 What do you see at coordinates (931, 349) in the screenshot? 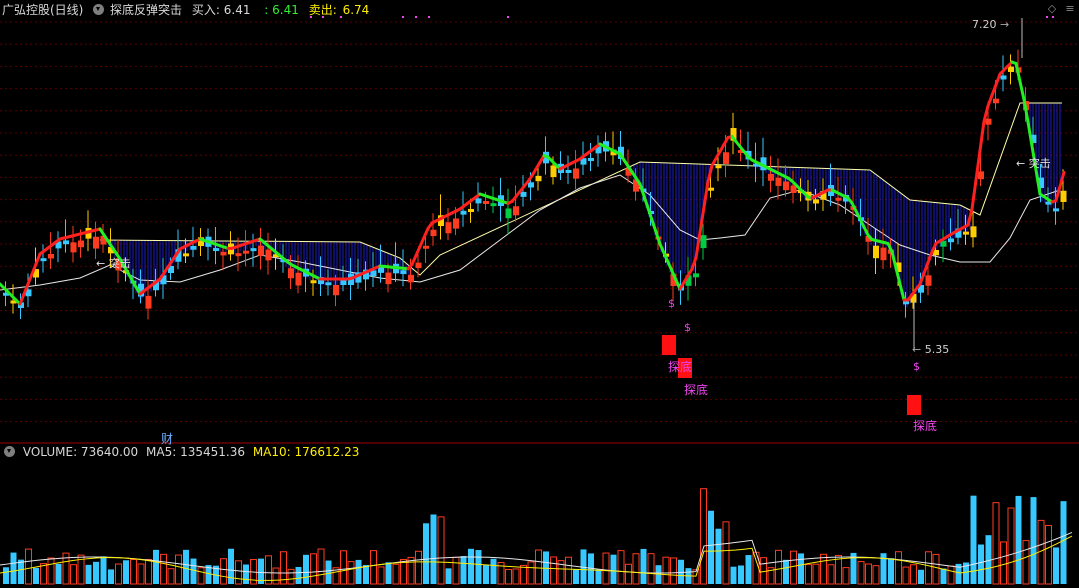
I see `low-price-label: ← 5.35` at bounding box center [931, 349].